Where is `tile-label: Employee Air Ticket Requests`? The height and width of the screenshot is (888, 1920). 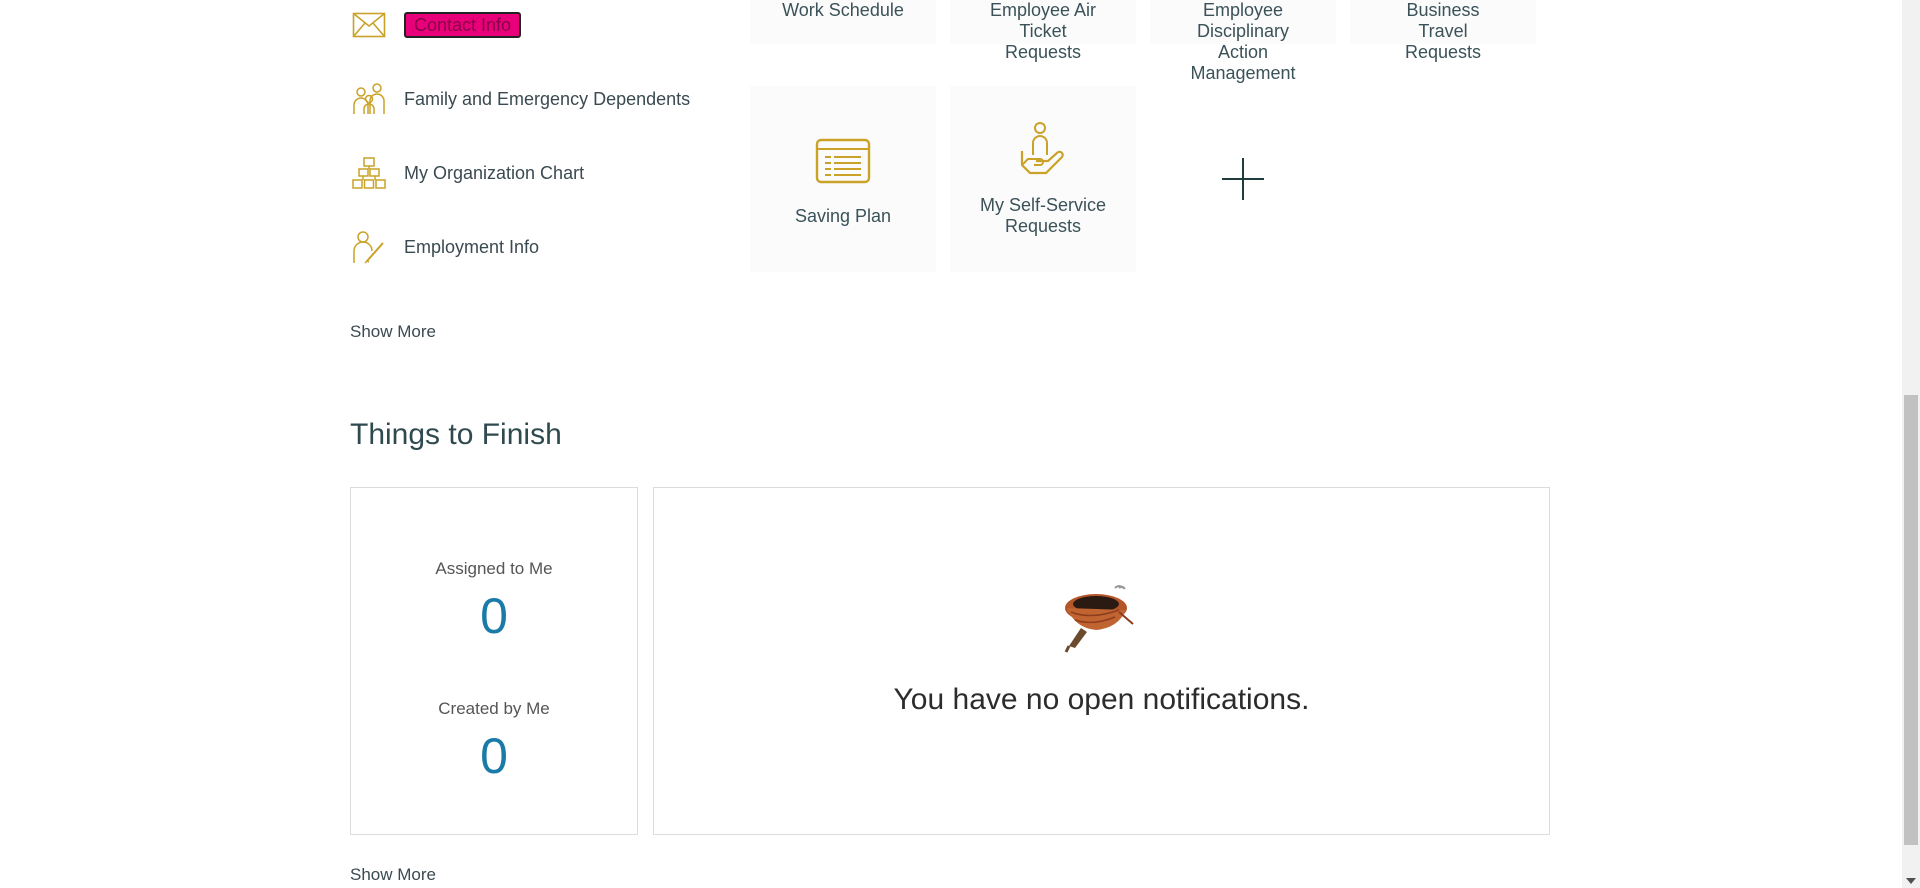 tile-label: Employee Air Ticket Requests is located at coordinates (1043, 31).